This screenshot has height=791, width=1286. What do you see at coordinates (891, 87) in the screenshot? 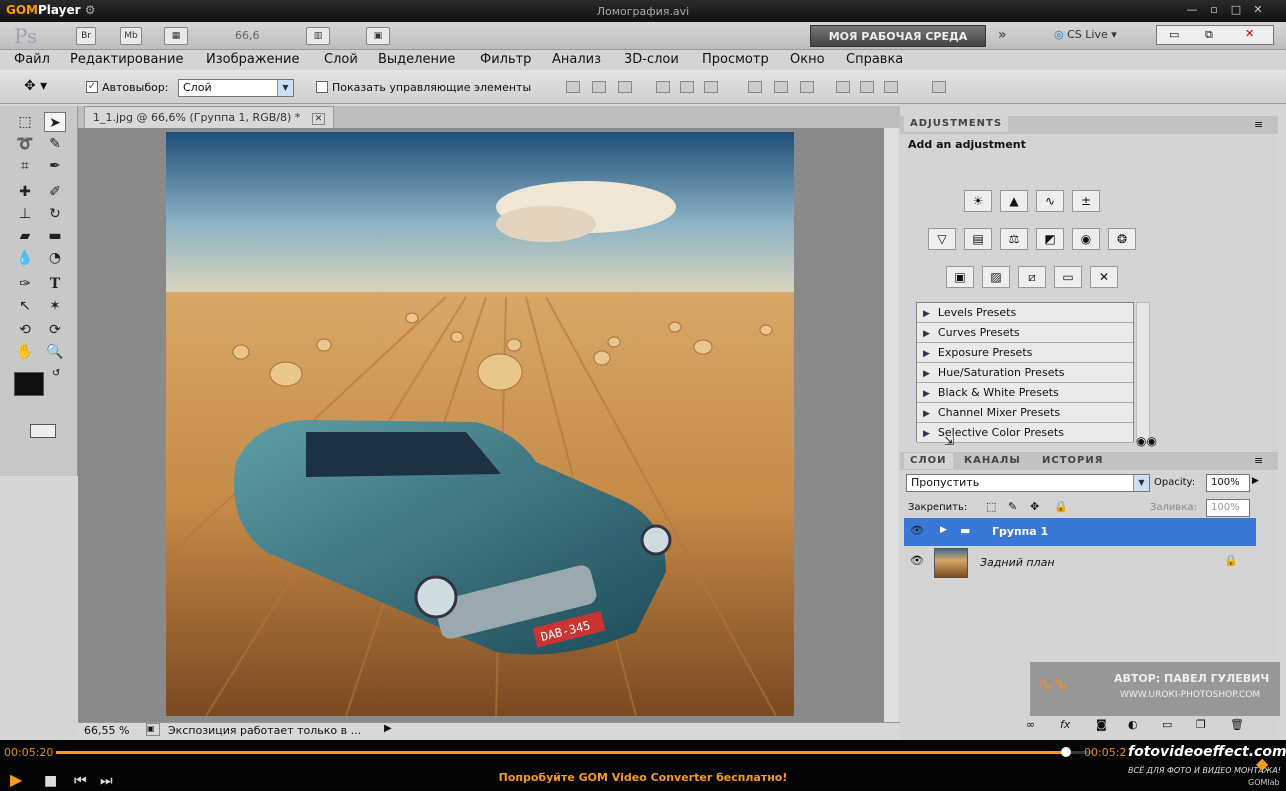
I see `distribute-right-icon` at bounding box center [891, 87].